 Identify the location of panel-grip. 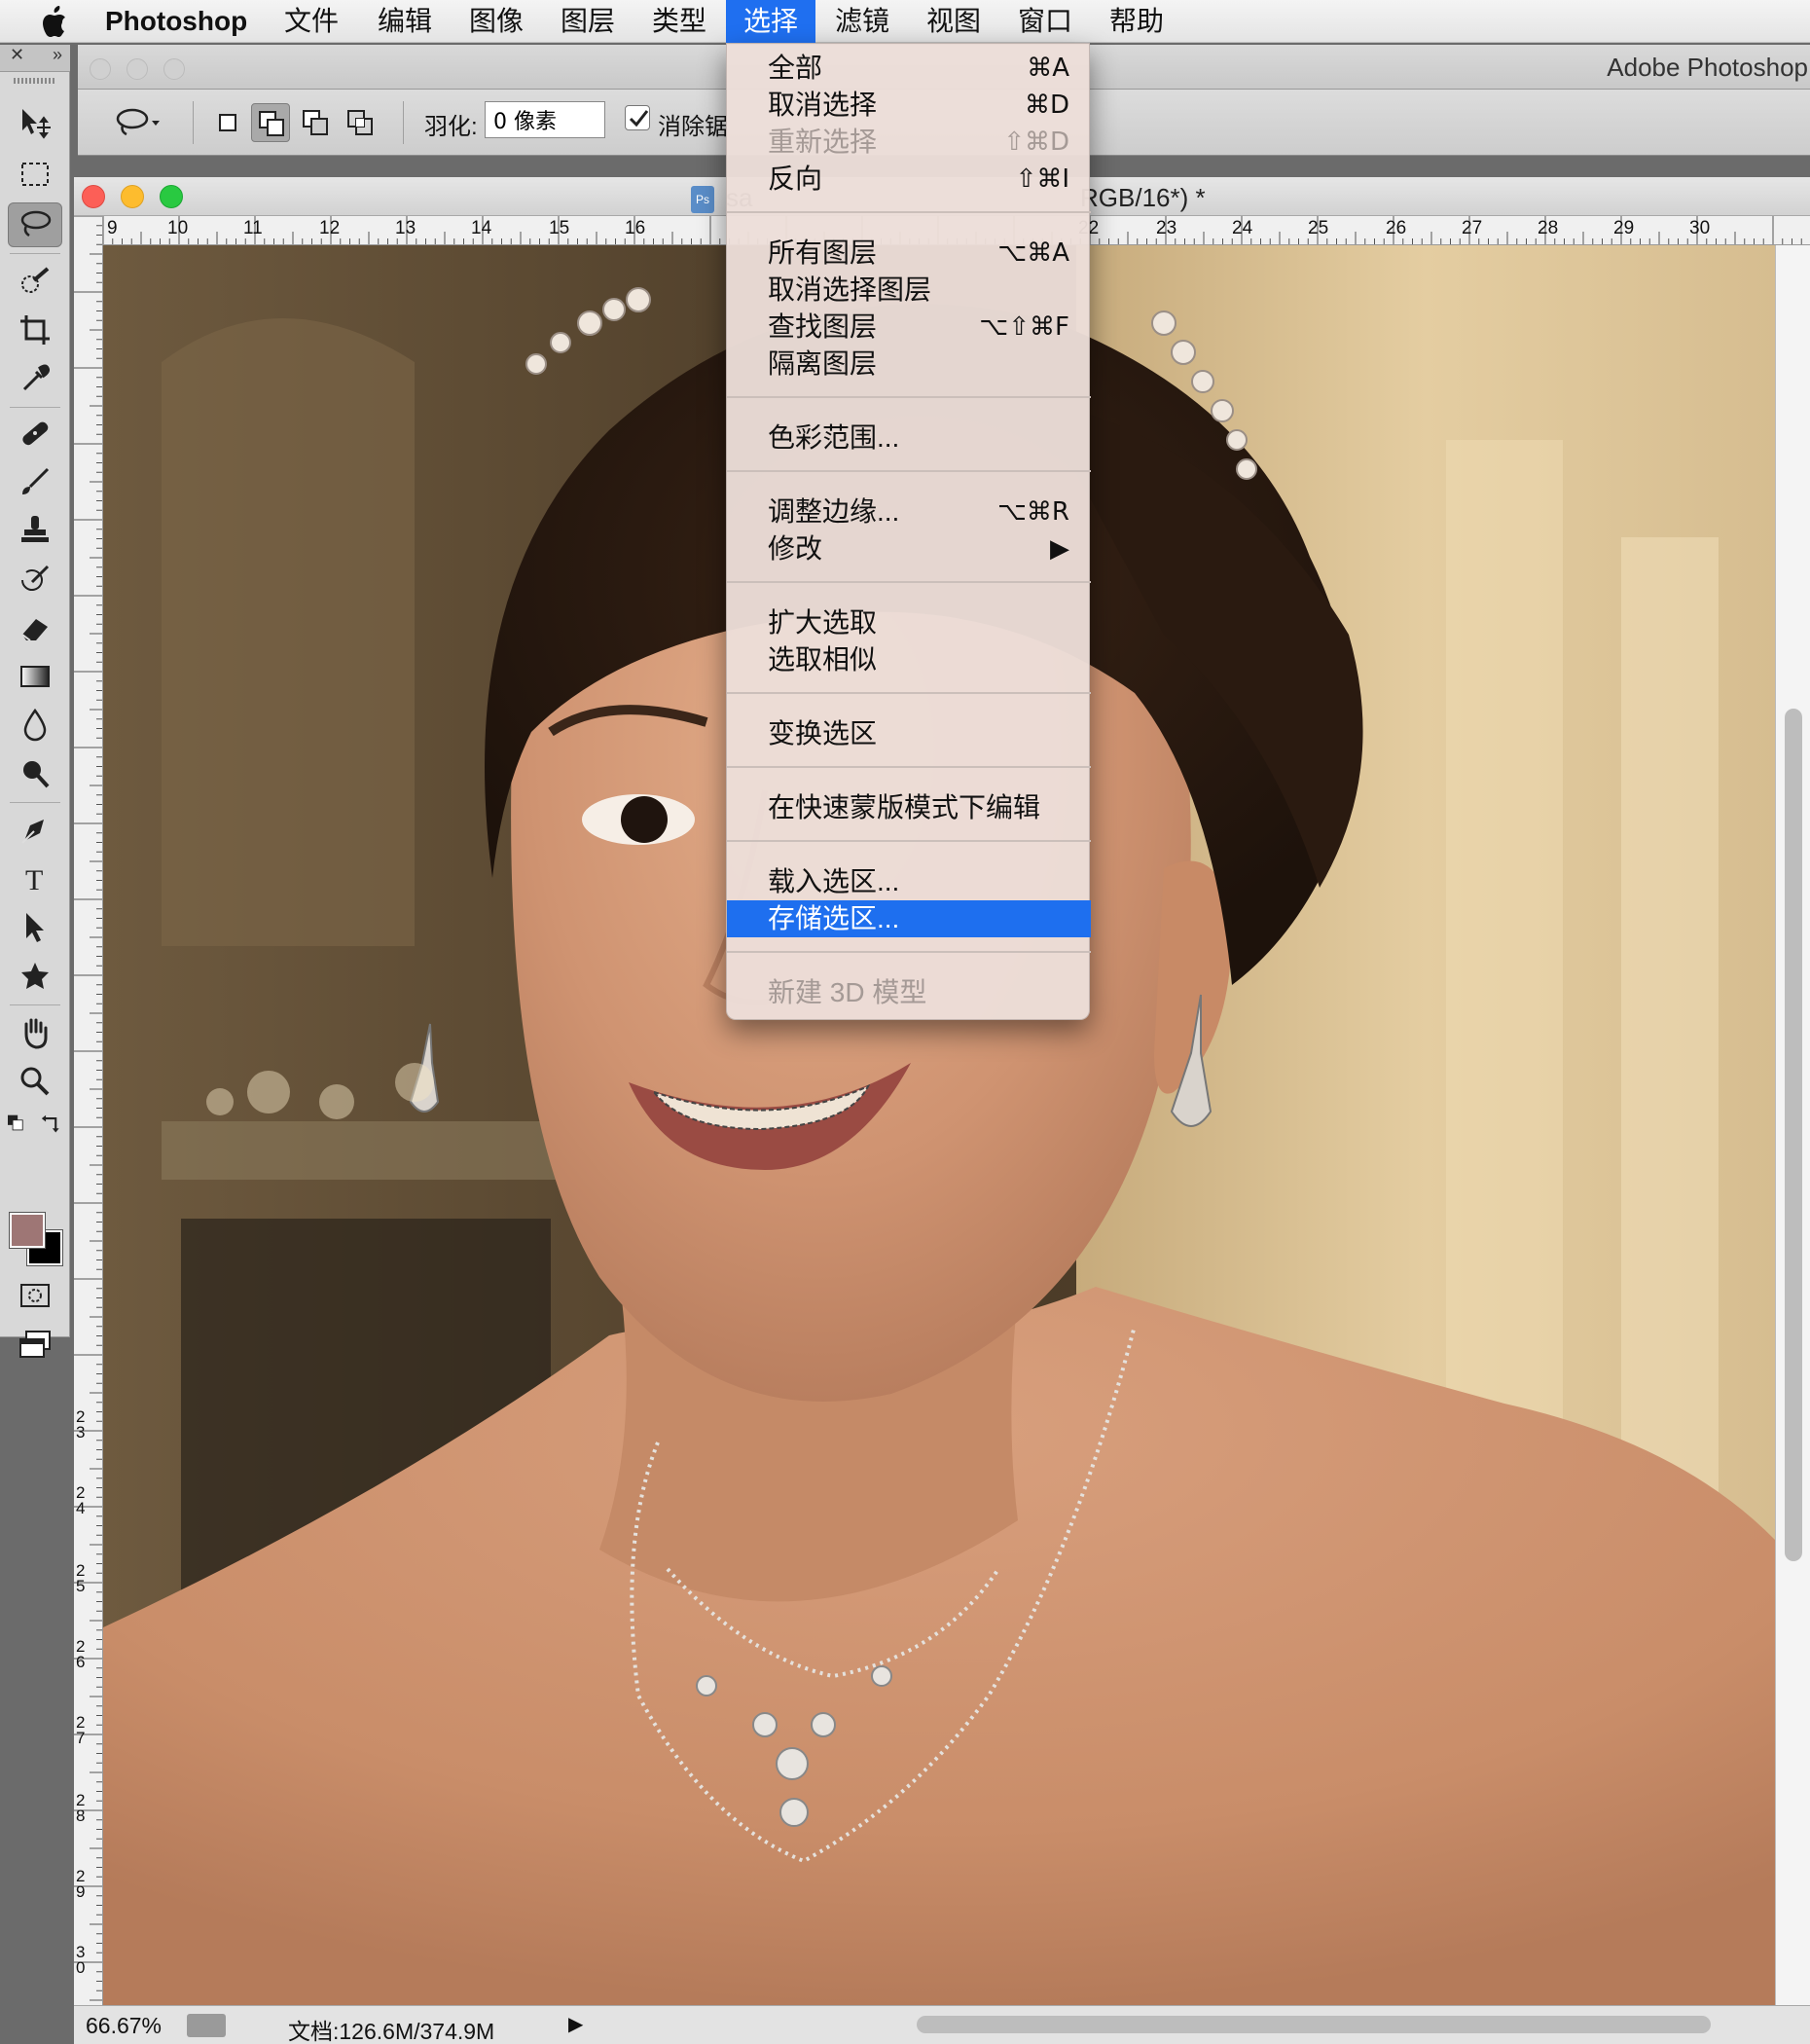
(34, 81).